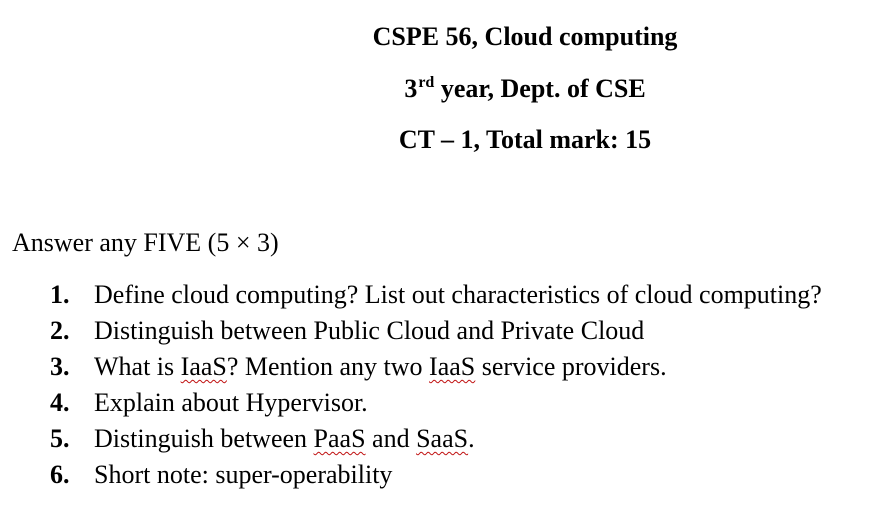  What do you see at coordinates (471, 438) in the screenshot?
I see `text-segment: .` at bounding box center [471, 438].